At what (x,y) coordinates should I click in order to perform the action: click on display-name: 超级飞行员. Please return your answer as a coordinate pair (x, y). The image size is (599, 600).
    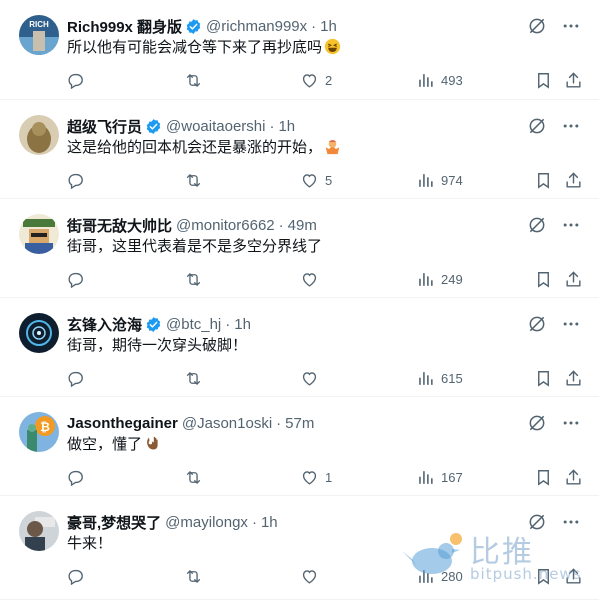
    Looking at the image, I should click on (104, 126).